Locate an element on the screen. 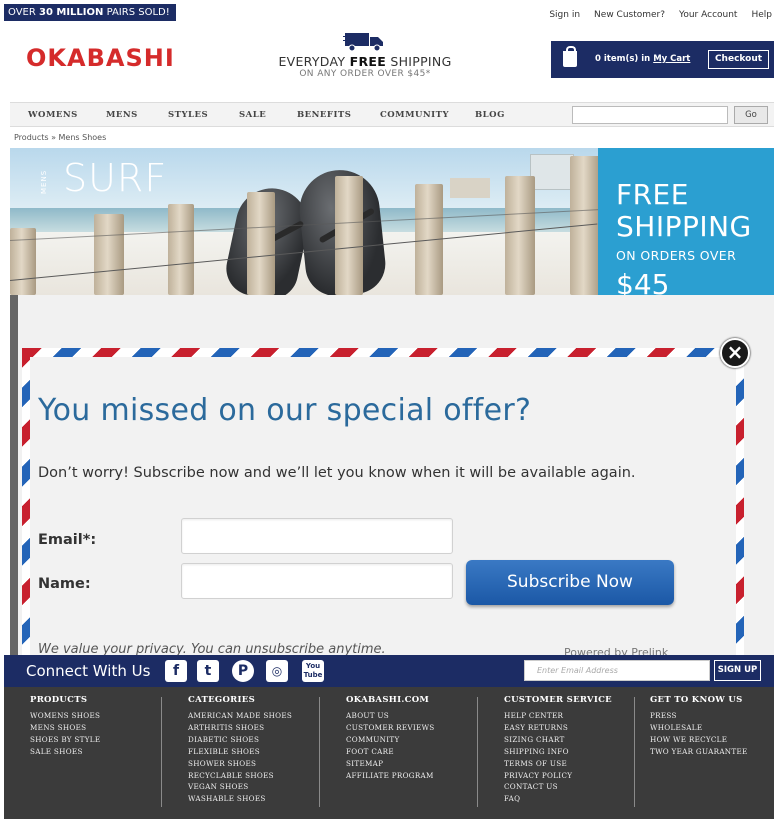 This screenshot has height=819, width=774. nav-community: COMMUNITY is located at coordinates (414, 115).